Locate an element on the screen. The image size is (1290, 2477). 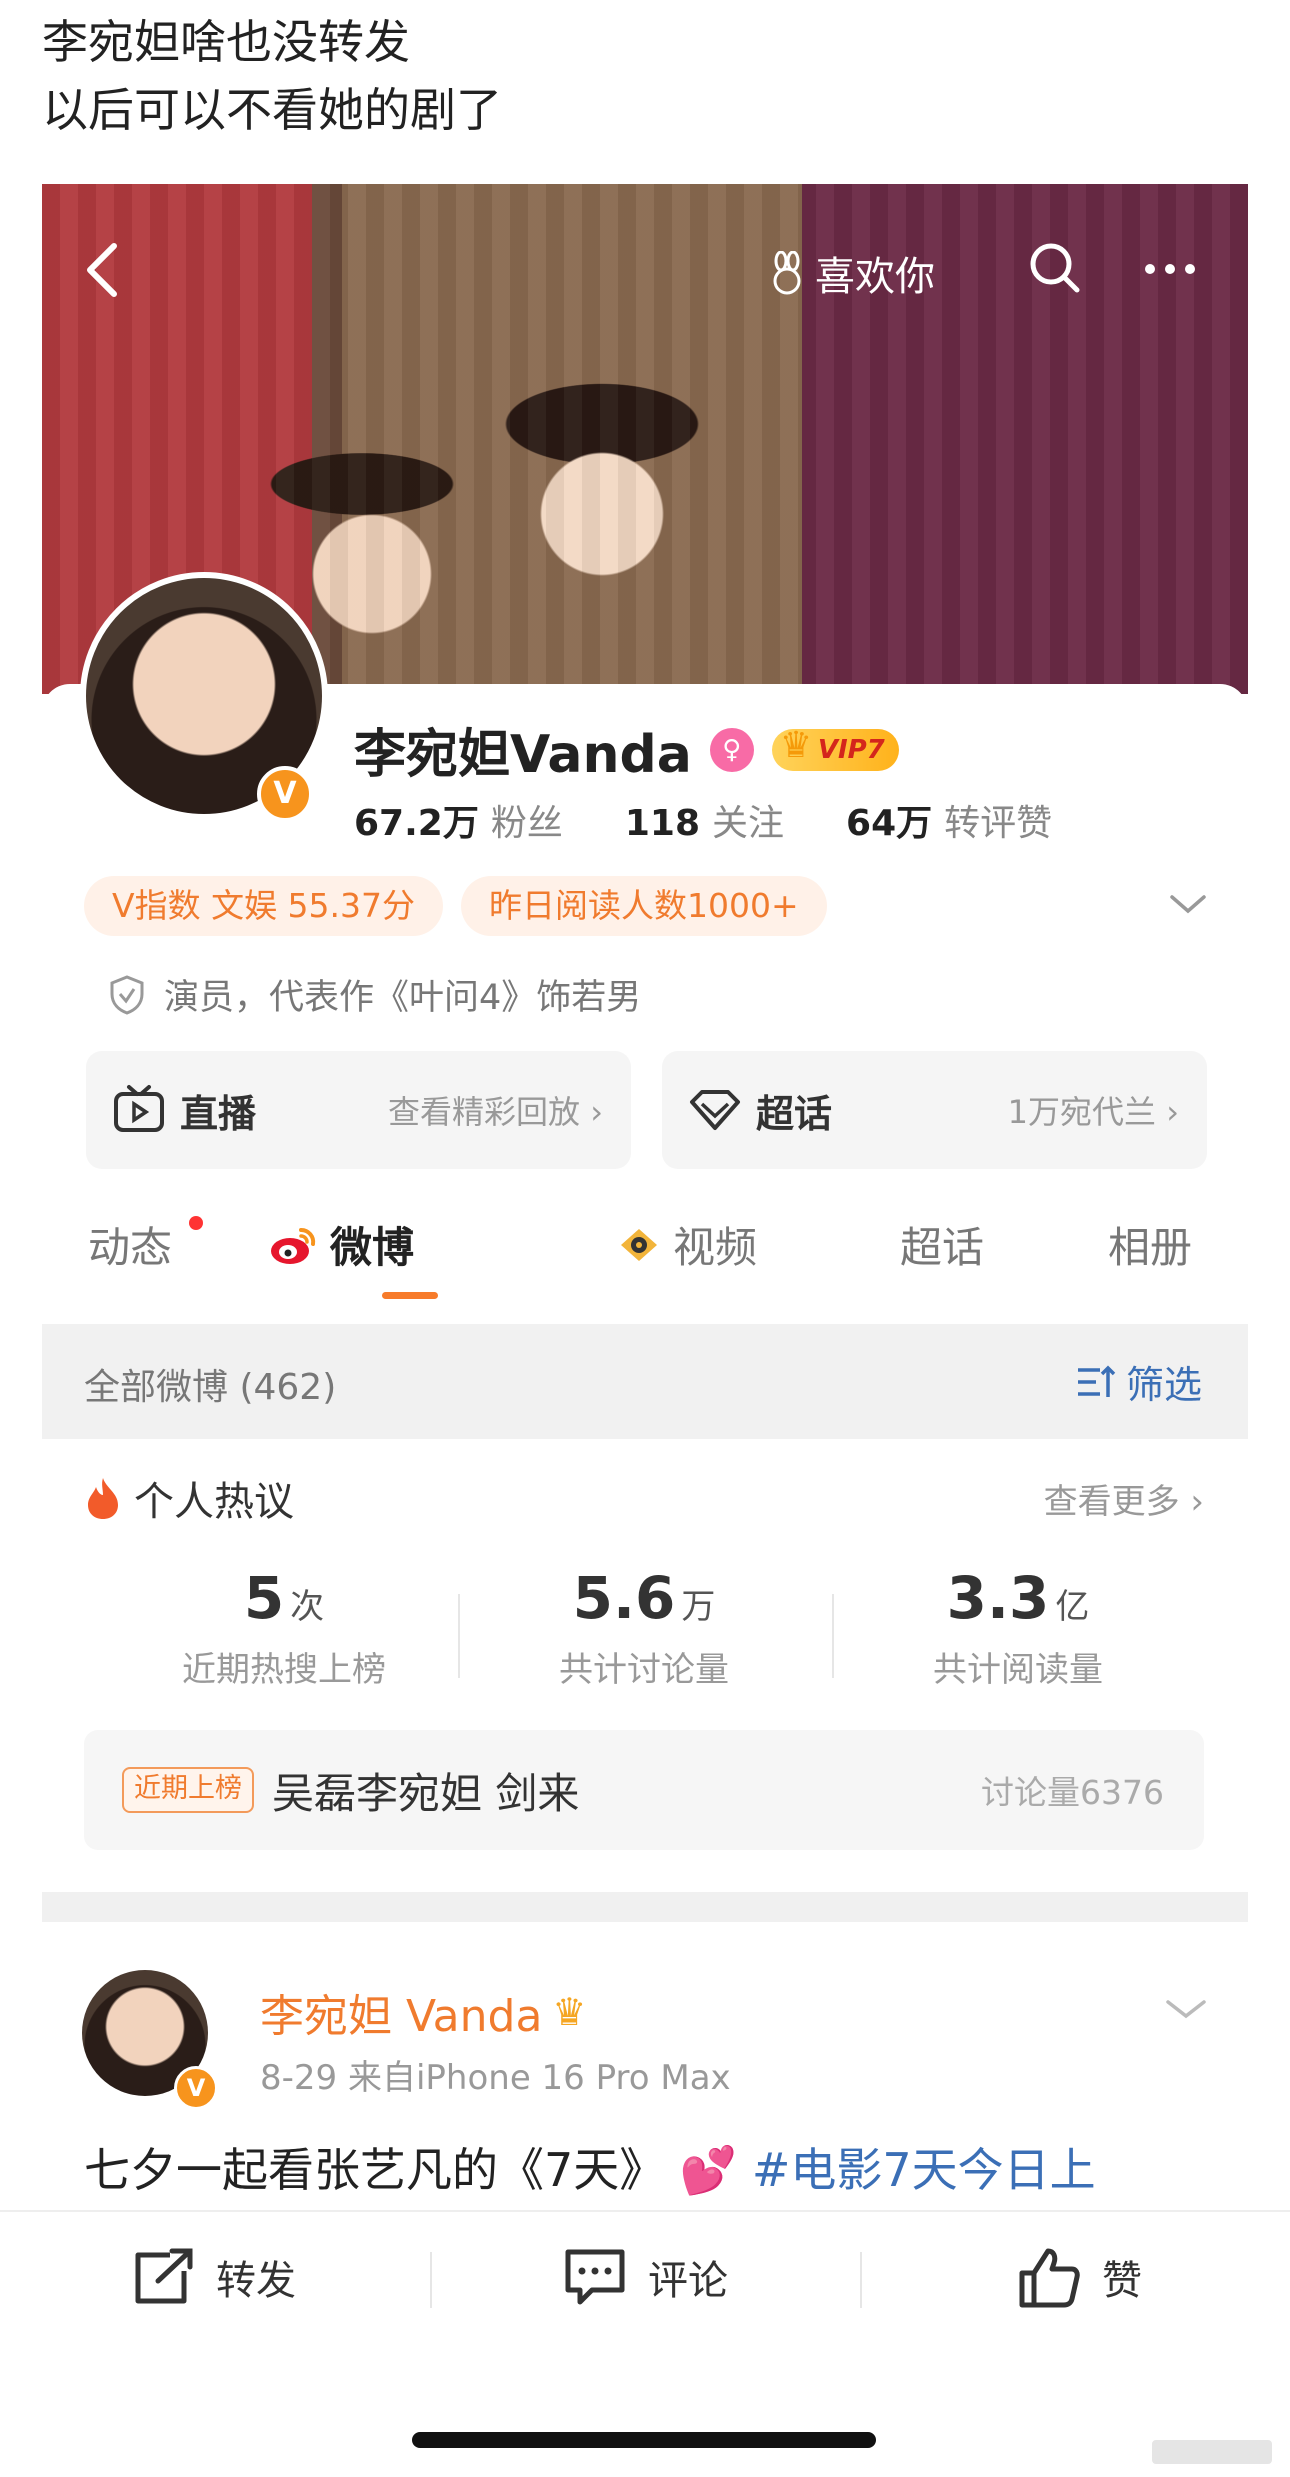
metric-unit: 次 is located at coordinates (307, 1607).